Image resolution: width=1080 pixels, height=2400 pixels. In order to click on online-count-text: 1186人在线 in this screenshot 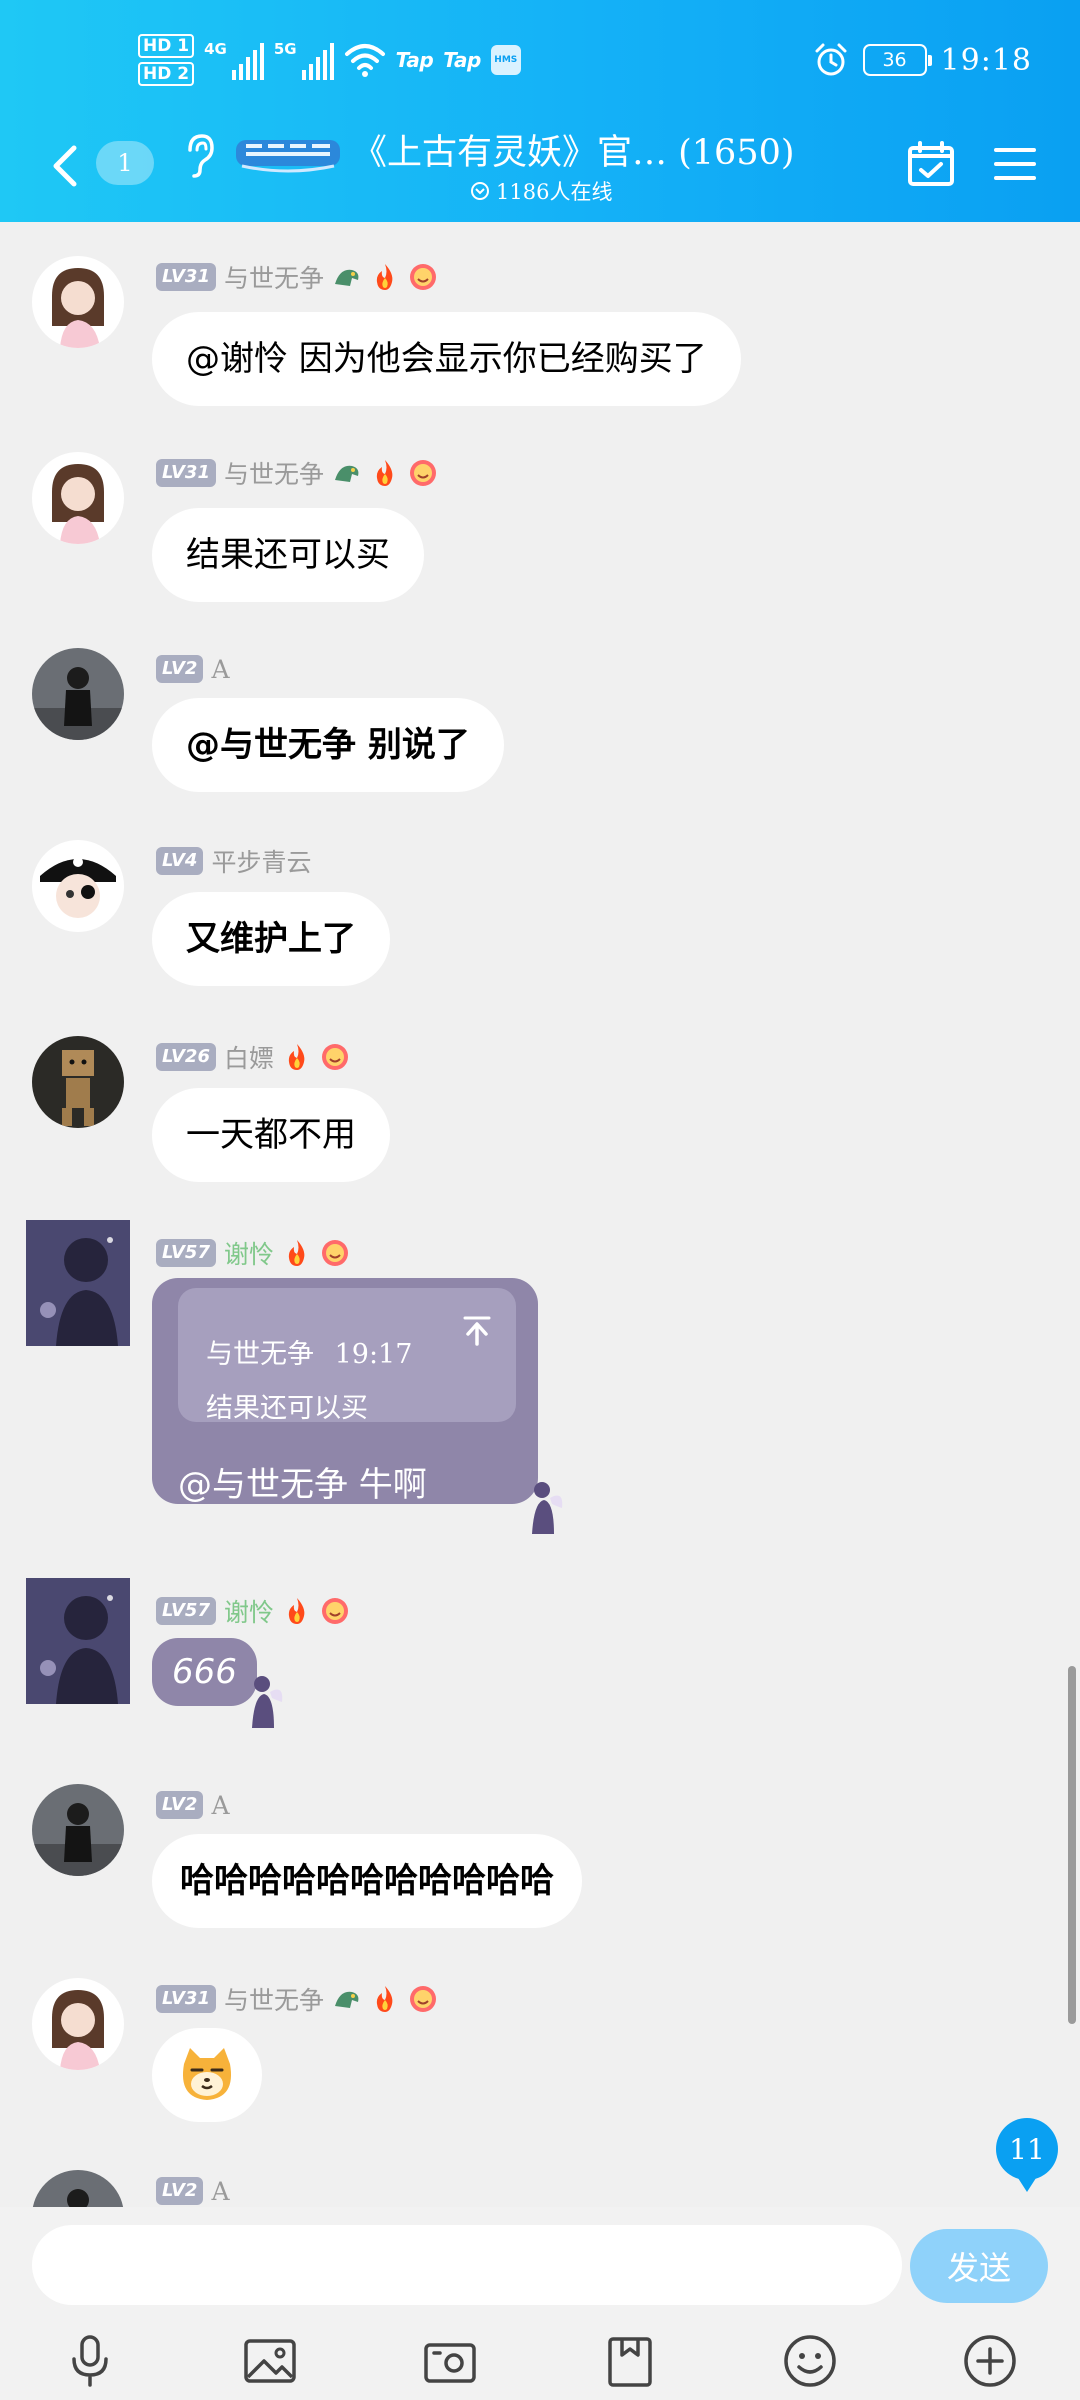, I will do `click(554, 192)`.